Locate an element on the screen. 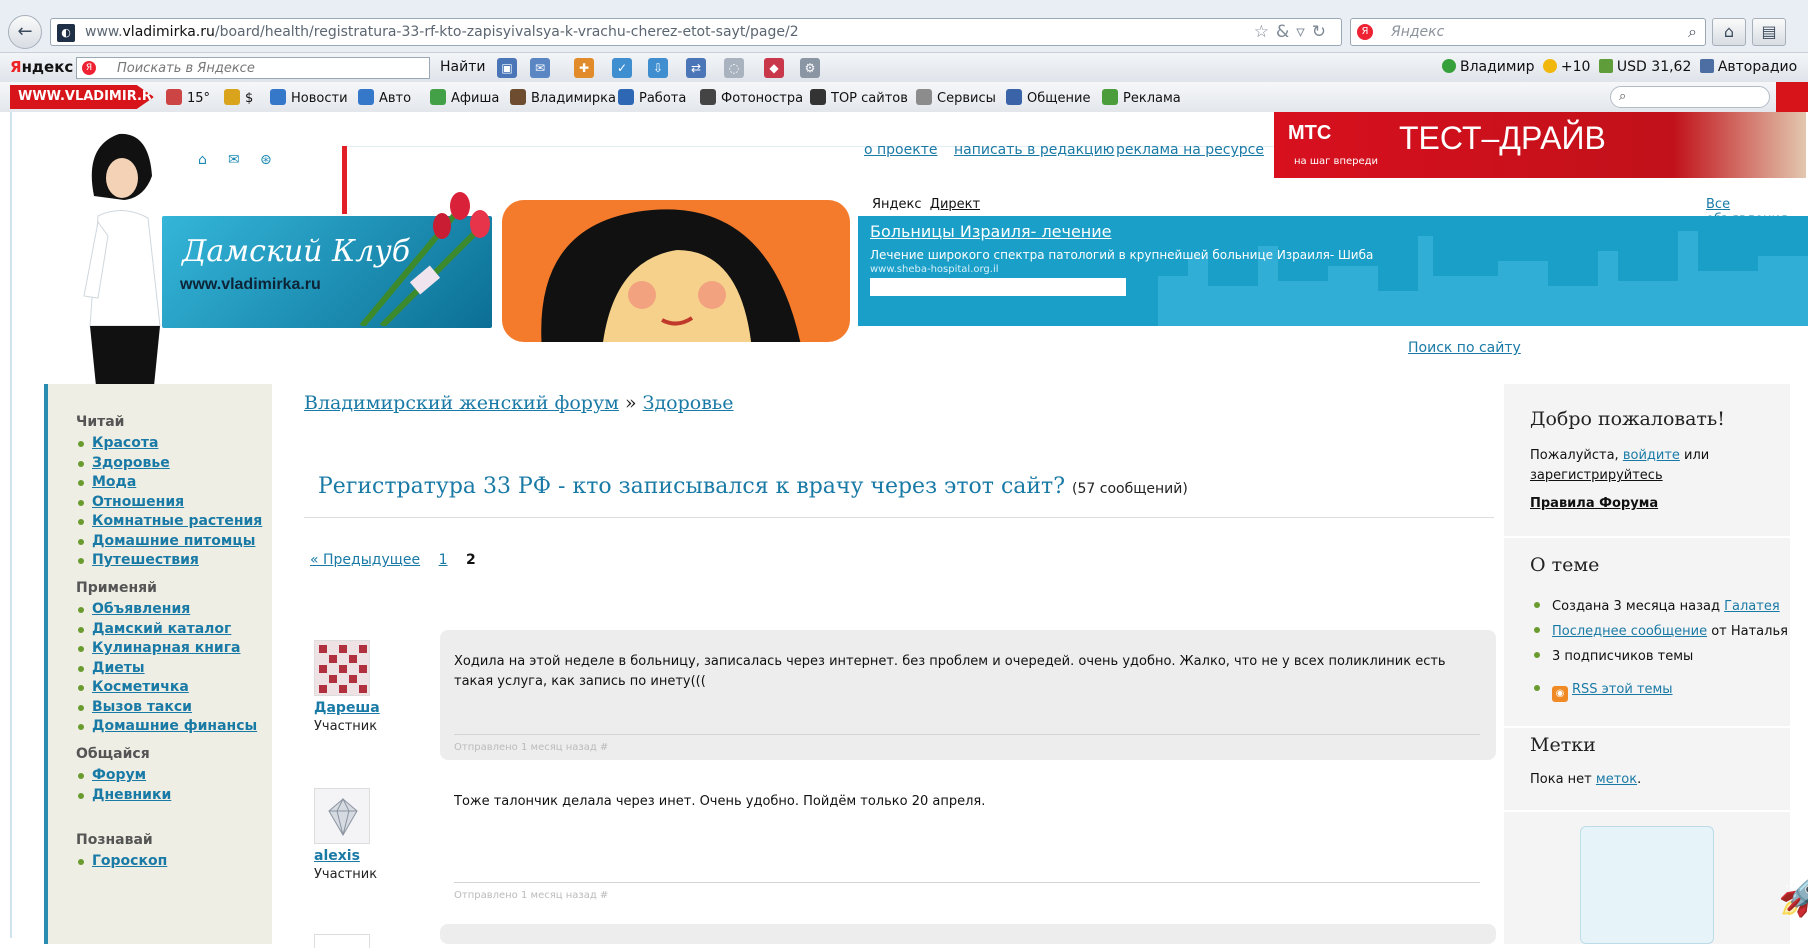  sidebar-item-cookbook: Кулинарная книга is located at coordinates (166, 649).